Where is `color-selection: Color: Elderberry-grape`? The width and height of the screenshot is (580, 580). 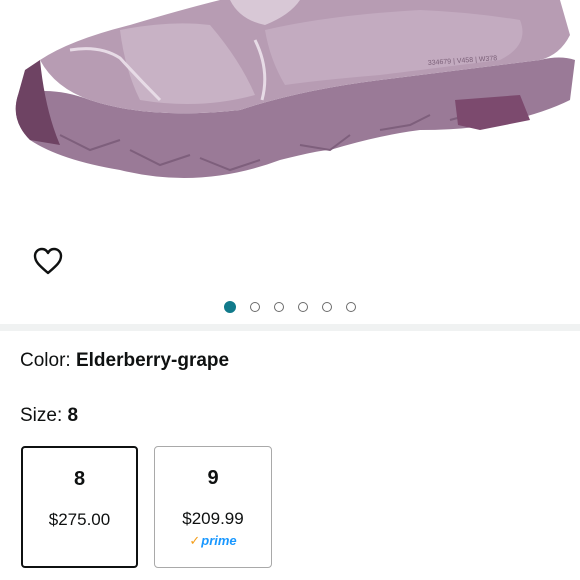
color-selection: Color: Elderberry-grape is located at coordinates (124, 361).